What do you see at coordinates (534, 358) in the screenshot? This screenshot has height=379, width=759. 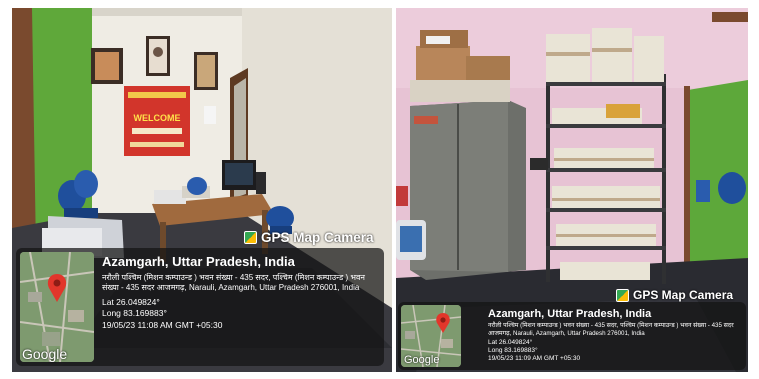 I see `timestamp: 19/05/23 11:09 AM GMT +05:30` at bounding box center [534, 358].